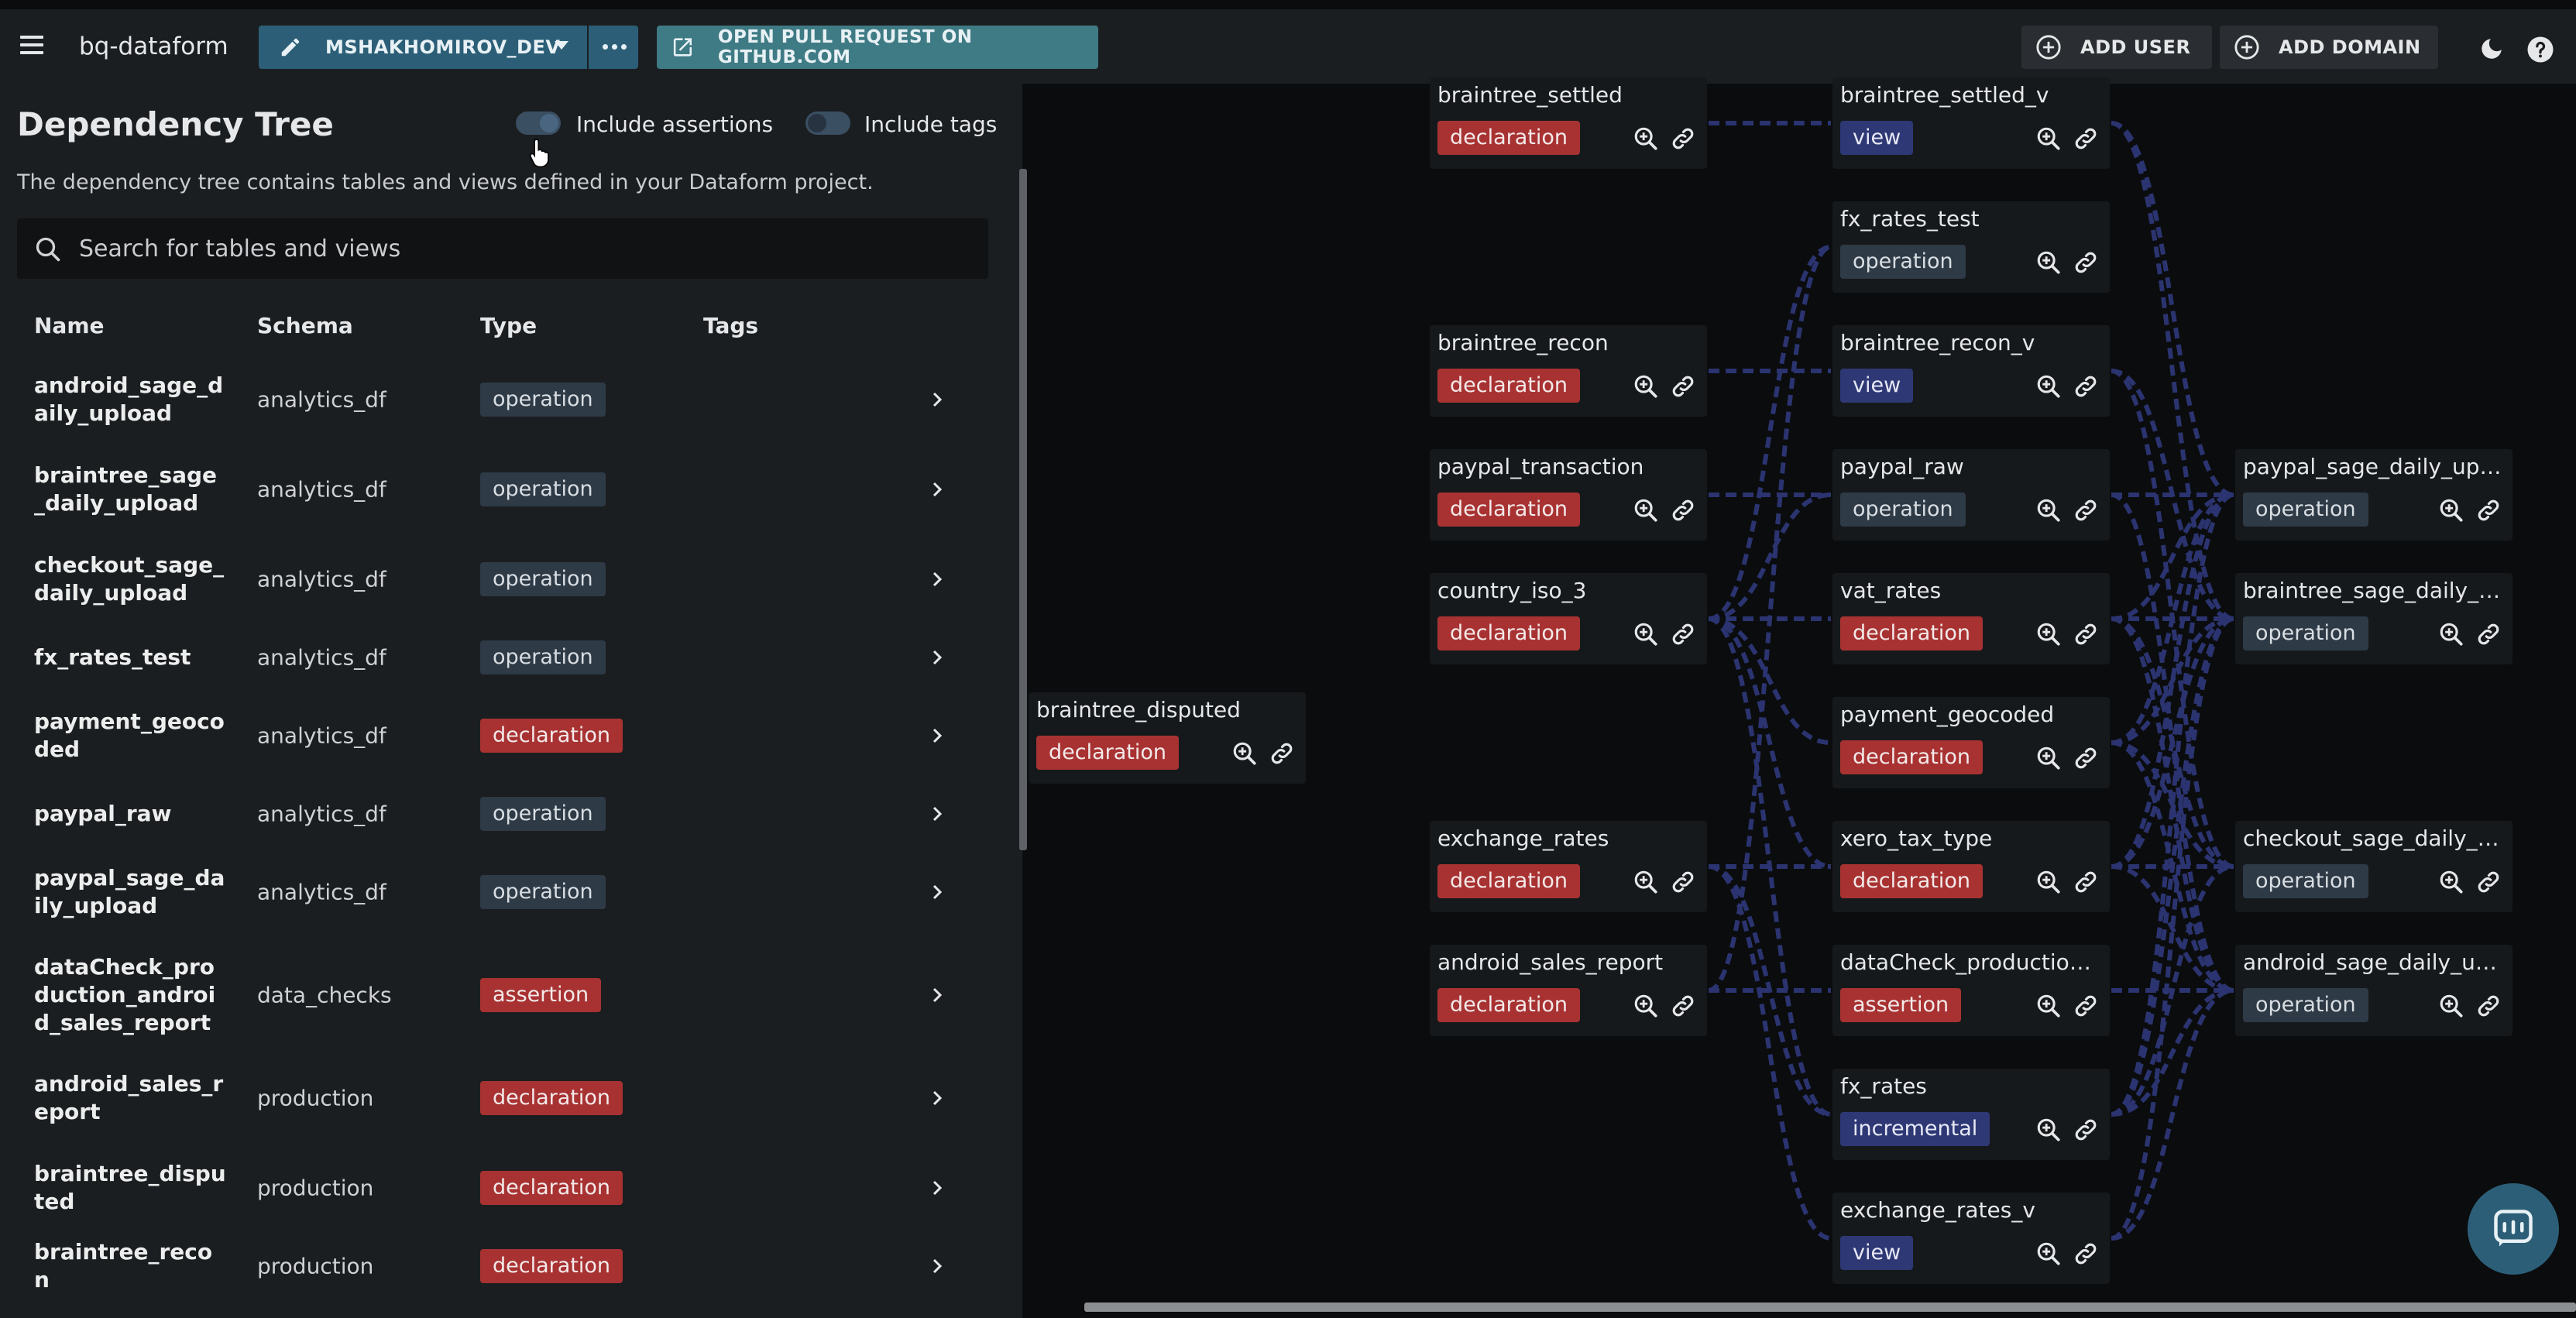 This screenshot has height=1318, width=2576. What do you see at coordinates (615, 47) in the screenshot?
I see `more-options-icon` at bounding box center [615, 47].